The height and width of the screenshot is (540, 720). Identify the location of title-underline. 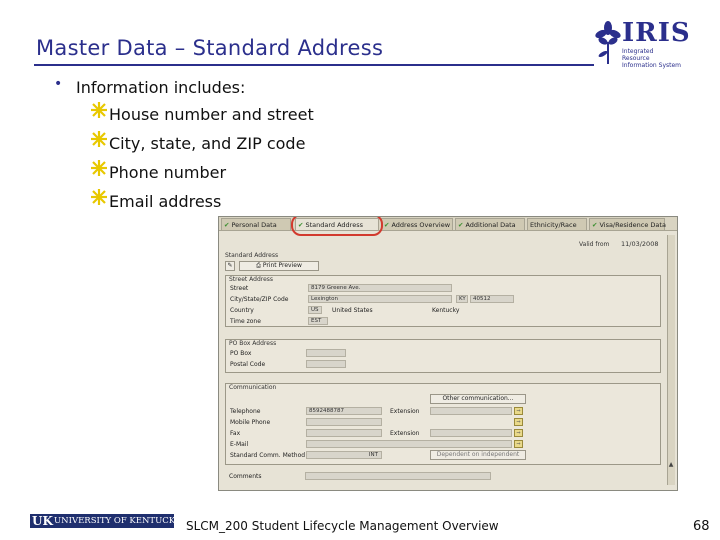
(314, 65).